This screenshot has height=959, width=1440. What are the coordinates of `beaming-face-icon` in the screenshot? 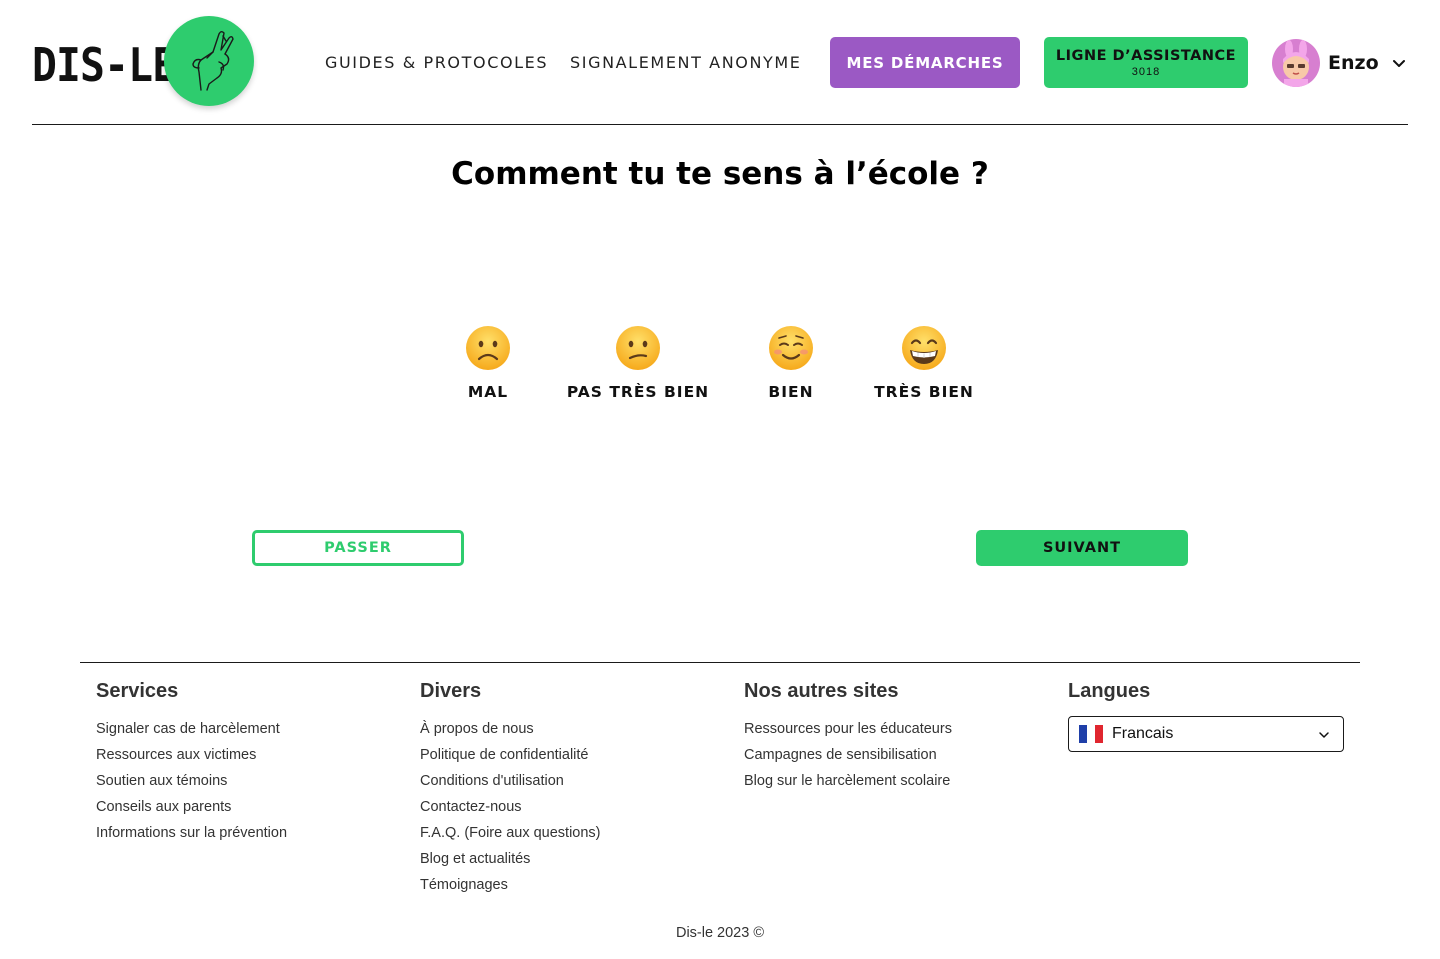 It's located at (924, 348).